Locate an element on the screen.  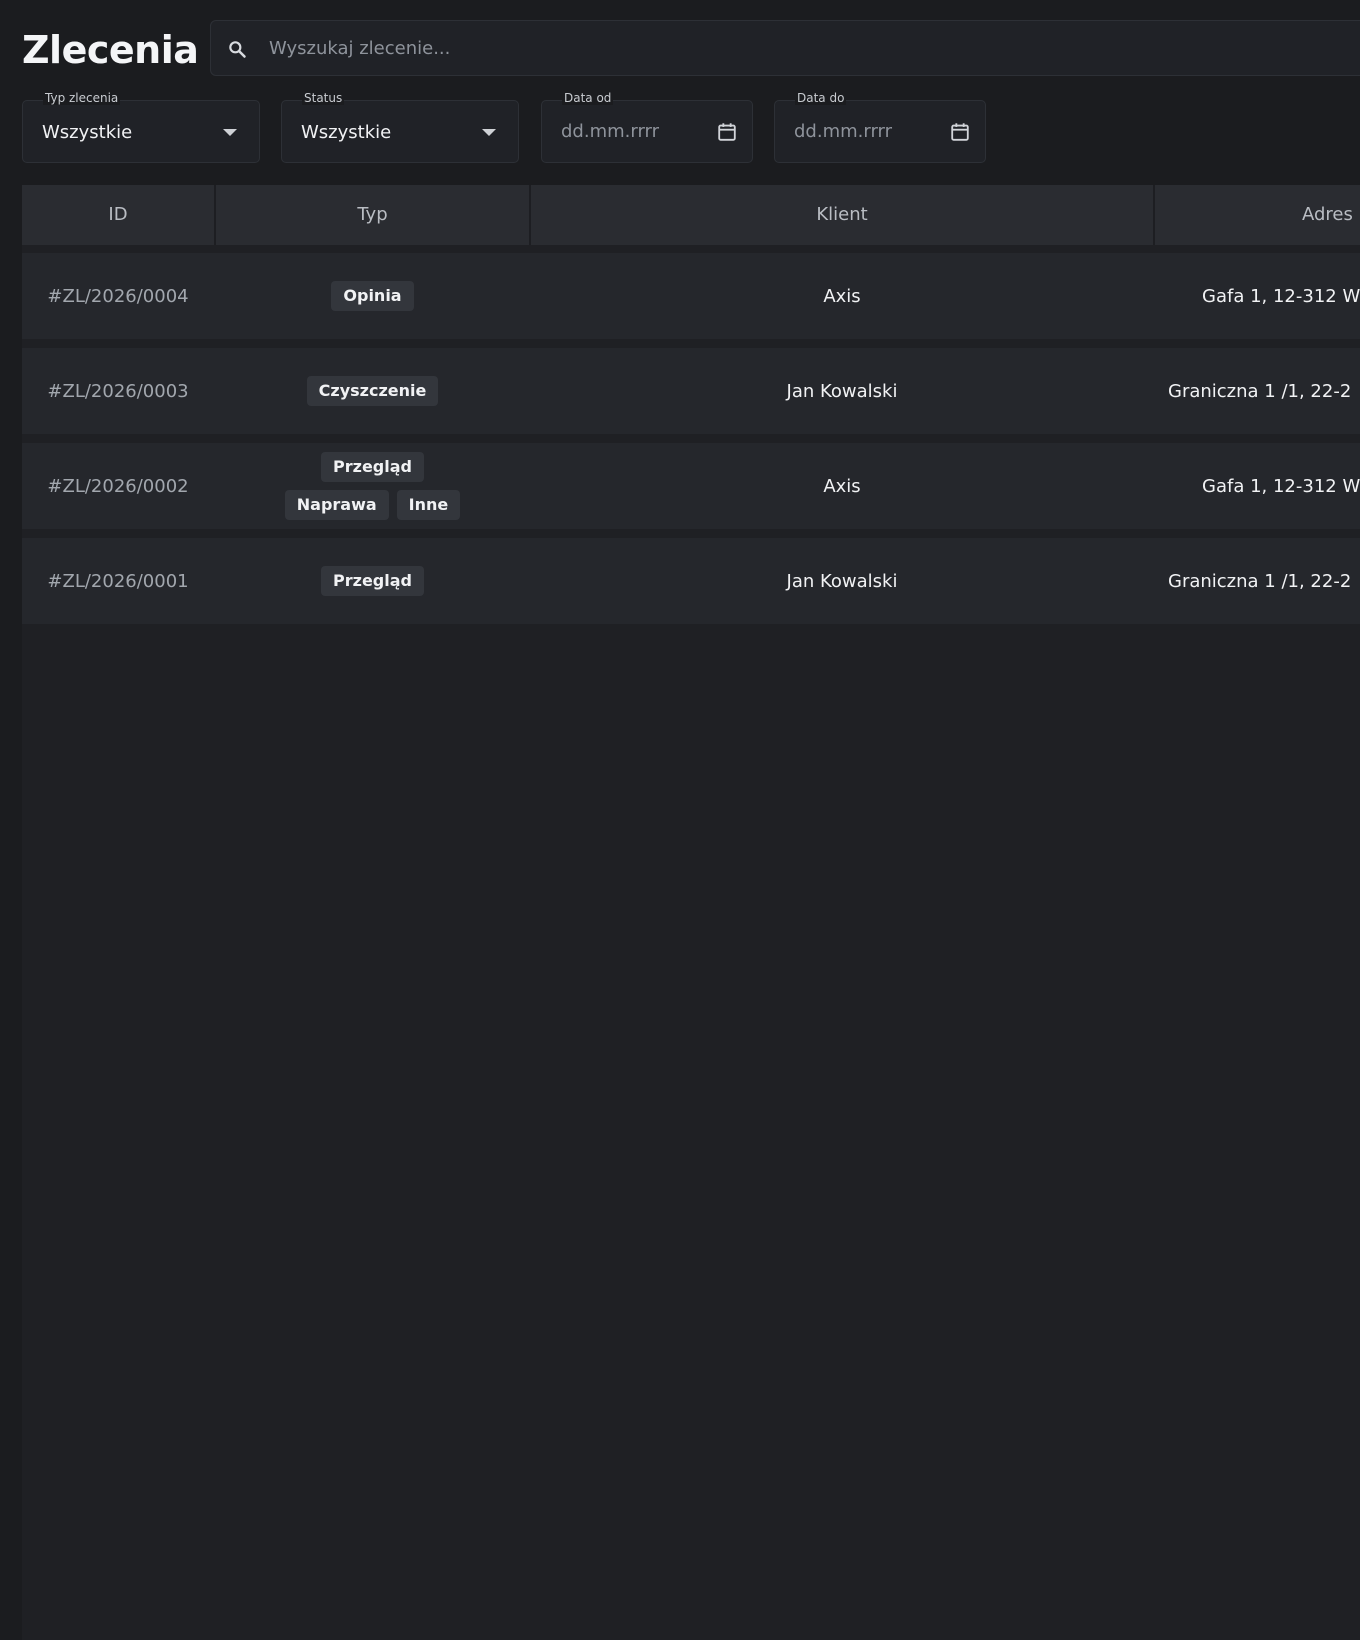
order-type-tag: Opinia is located at coordinates (372, 296).